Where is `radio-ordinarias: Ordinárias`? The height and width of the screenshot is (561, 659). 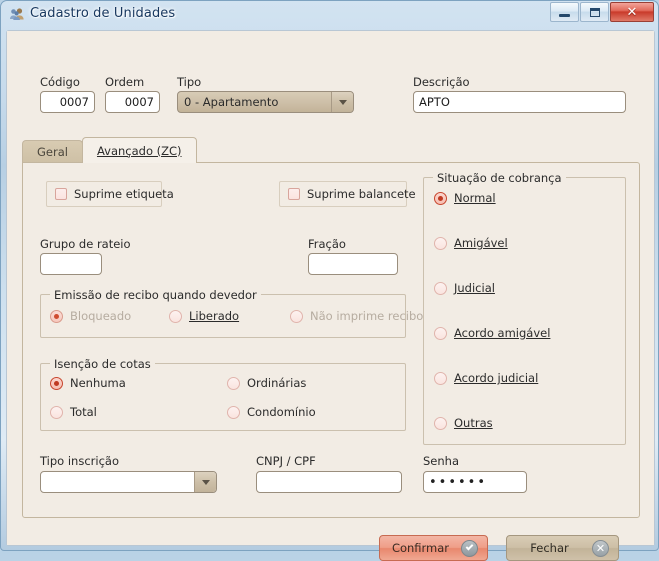 radio-ordinarias: Ordinárias is located at coordinates (266, 383).